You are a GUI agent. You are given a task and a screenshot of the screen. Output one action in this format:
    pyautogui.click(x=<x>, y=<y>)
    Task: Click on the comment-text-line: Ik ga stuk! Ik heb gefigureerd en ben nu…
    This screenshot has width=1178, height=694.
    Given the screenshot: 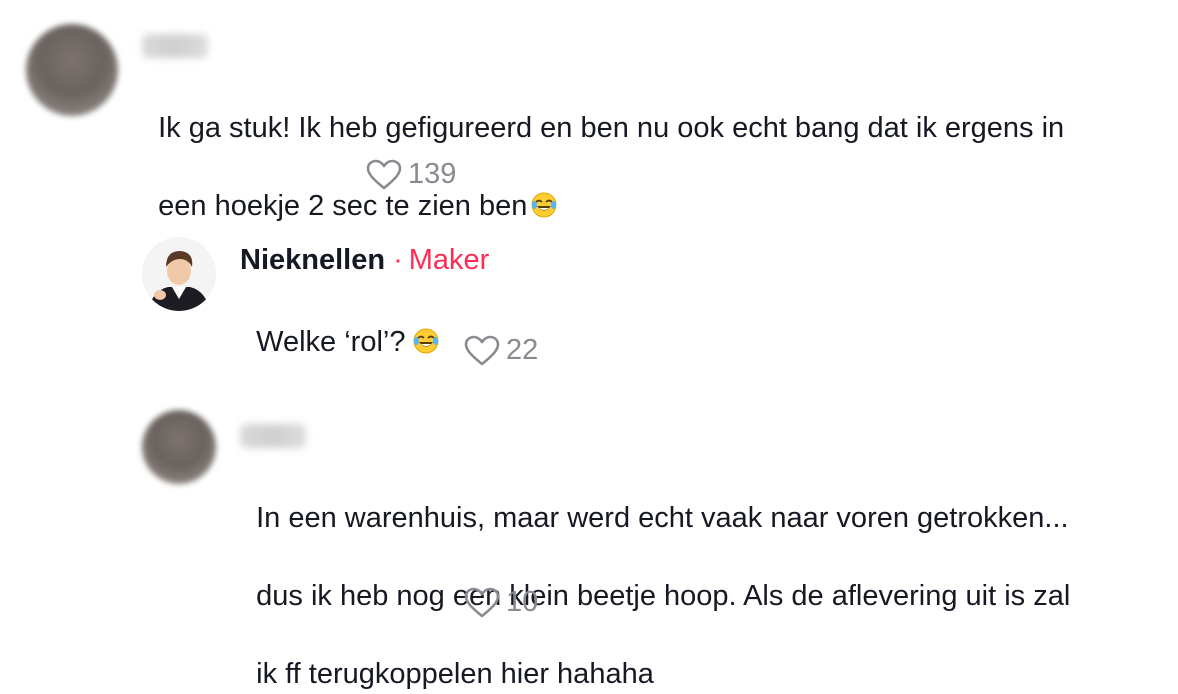 What is the action you would take?
    pyautogui.click(x=611, y=128)
    